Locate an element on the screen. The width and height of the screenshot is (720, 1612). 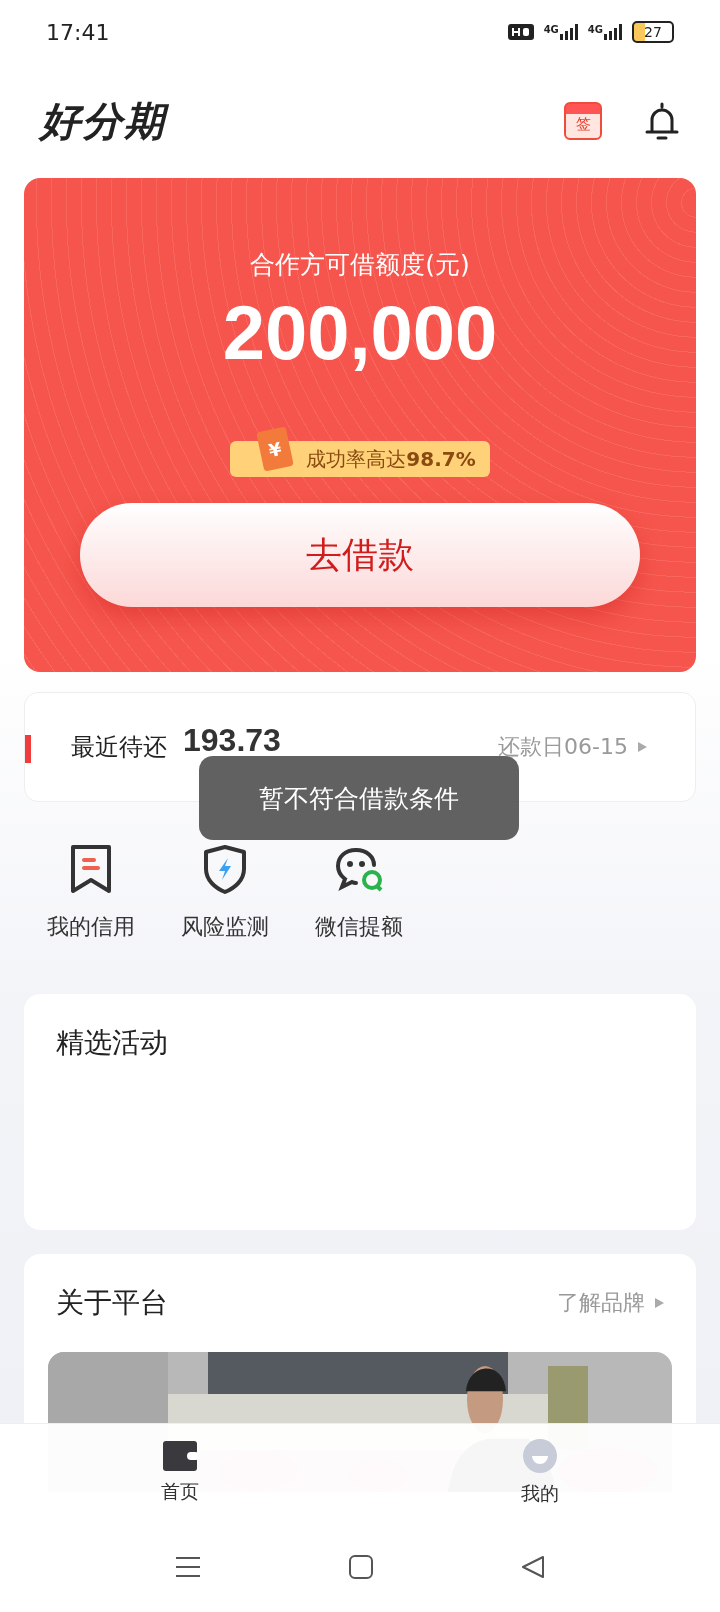
status-time: 17:41 is located at coordinates (78, 32).